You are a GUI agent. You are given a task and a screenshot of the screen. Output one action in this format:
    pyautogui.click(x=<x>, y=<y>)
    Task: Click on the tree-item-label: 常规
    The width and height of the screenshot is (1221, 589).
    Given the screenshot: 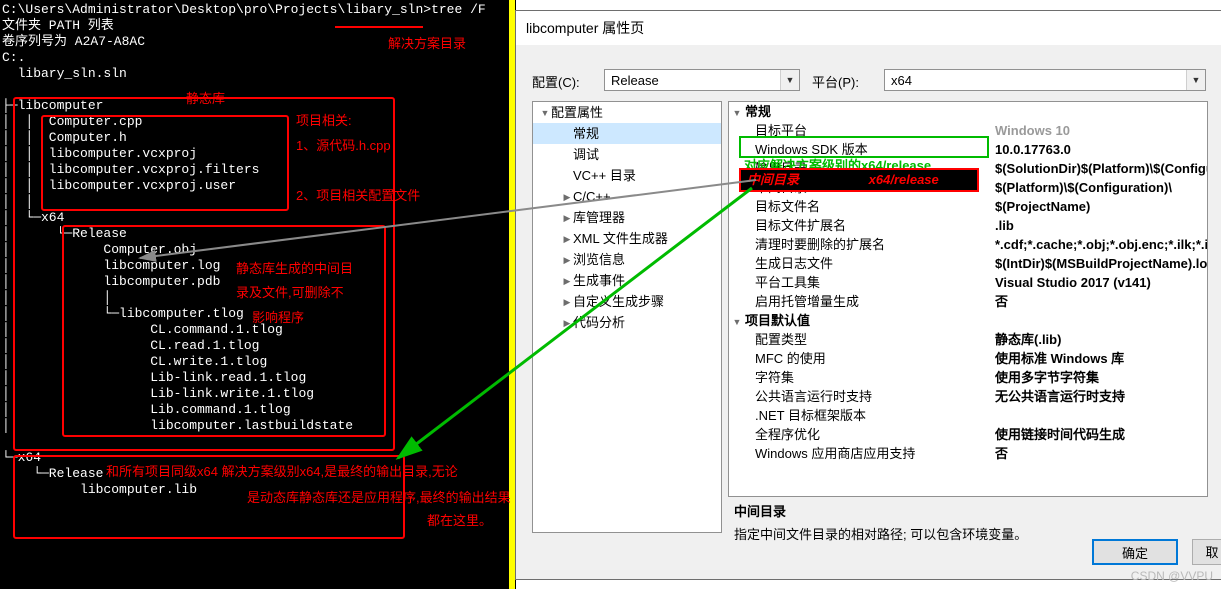 What is the action you would take?
    pyautogui.click(x=586, y=133)
    